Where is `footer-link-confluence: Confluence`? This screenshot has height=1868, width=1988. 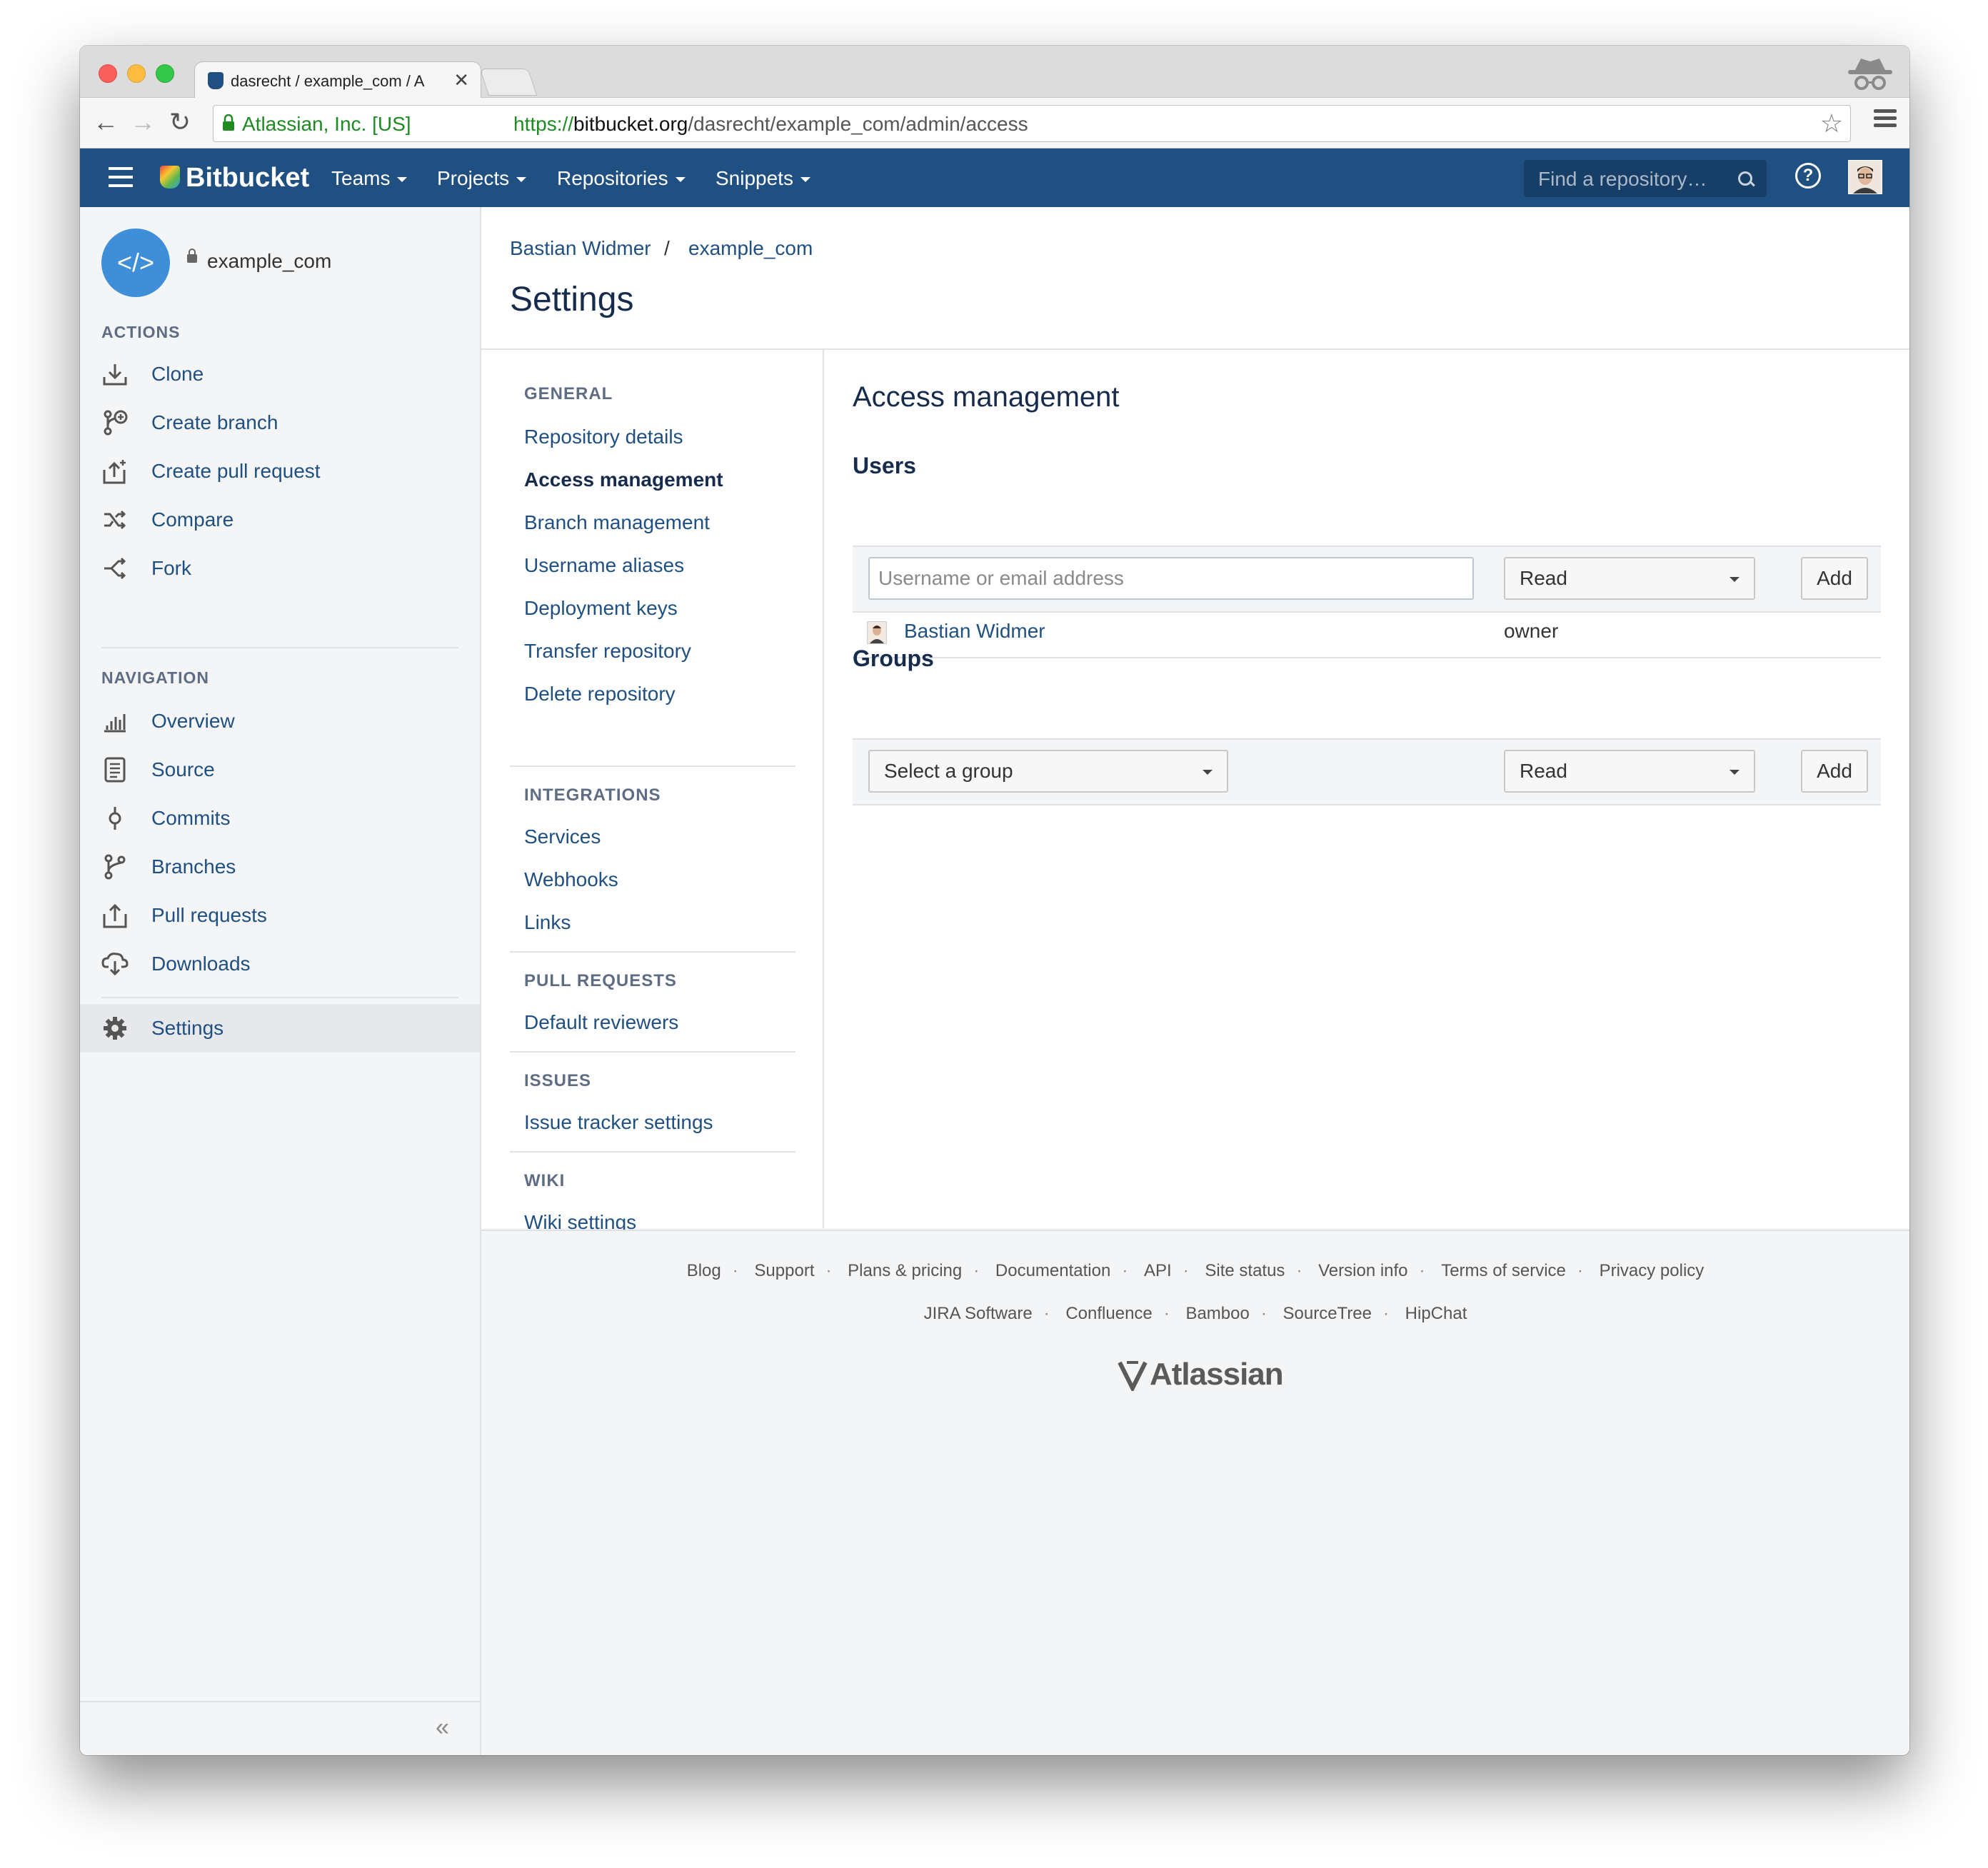 footer-link-confluence: Confluence is located at coordinates (1108, 1313).